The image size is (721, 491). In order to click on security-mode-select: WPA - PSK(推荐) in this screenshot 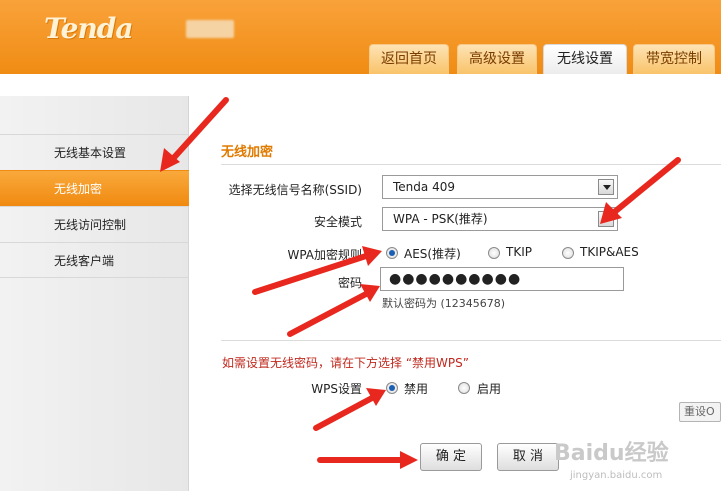, I will do `click(500, 219)`.